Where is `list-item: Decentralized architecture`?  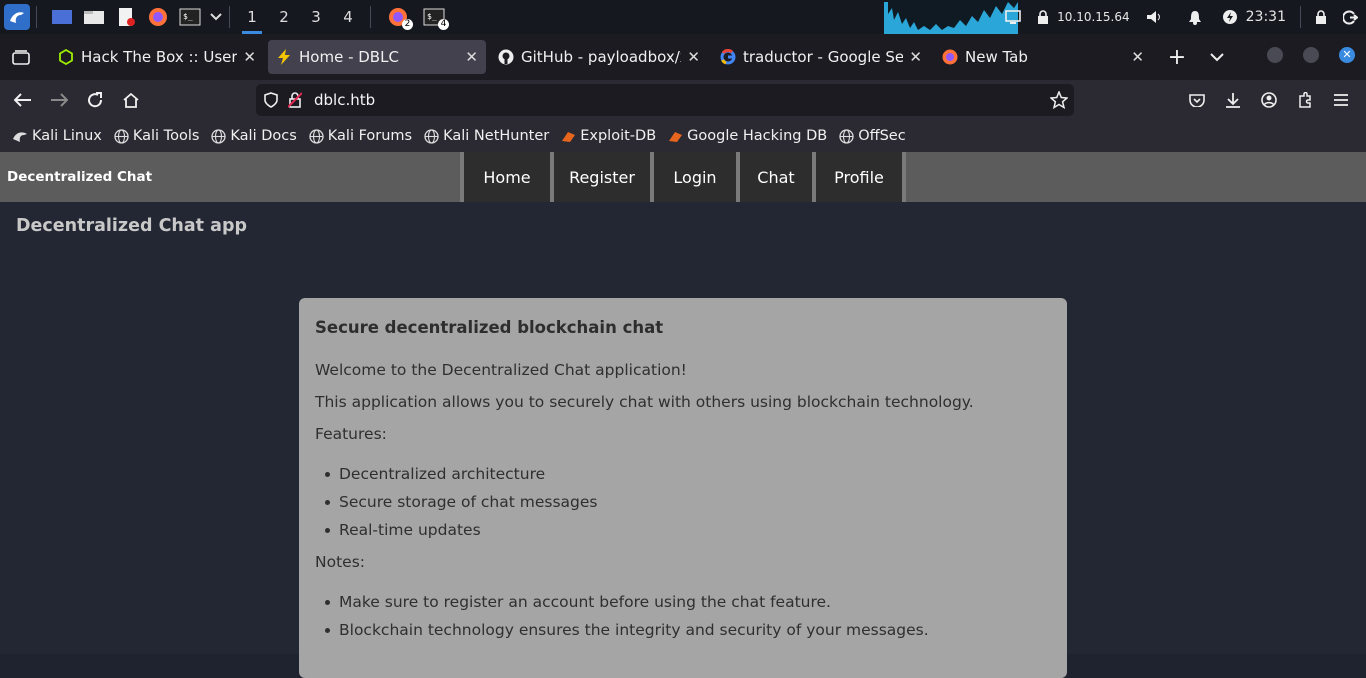 list-item: Decentralized architecture is located at coordinates (456, 474).